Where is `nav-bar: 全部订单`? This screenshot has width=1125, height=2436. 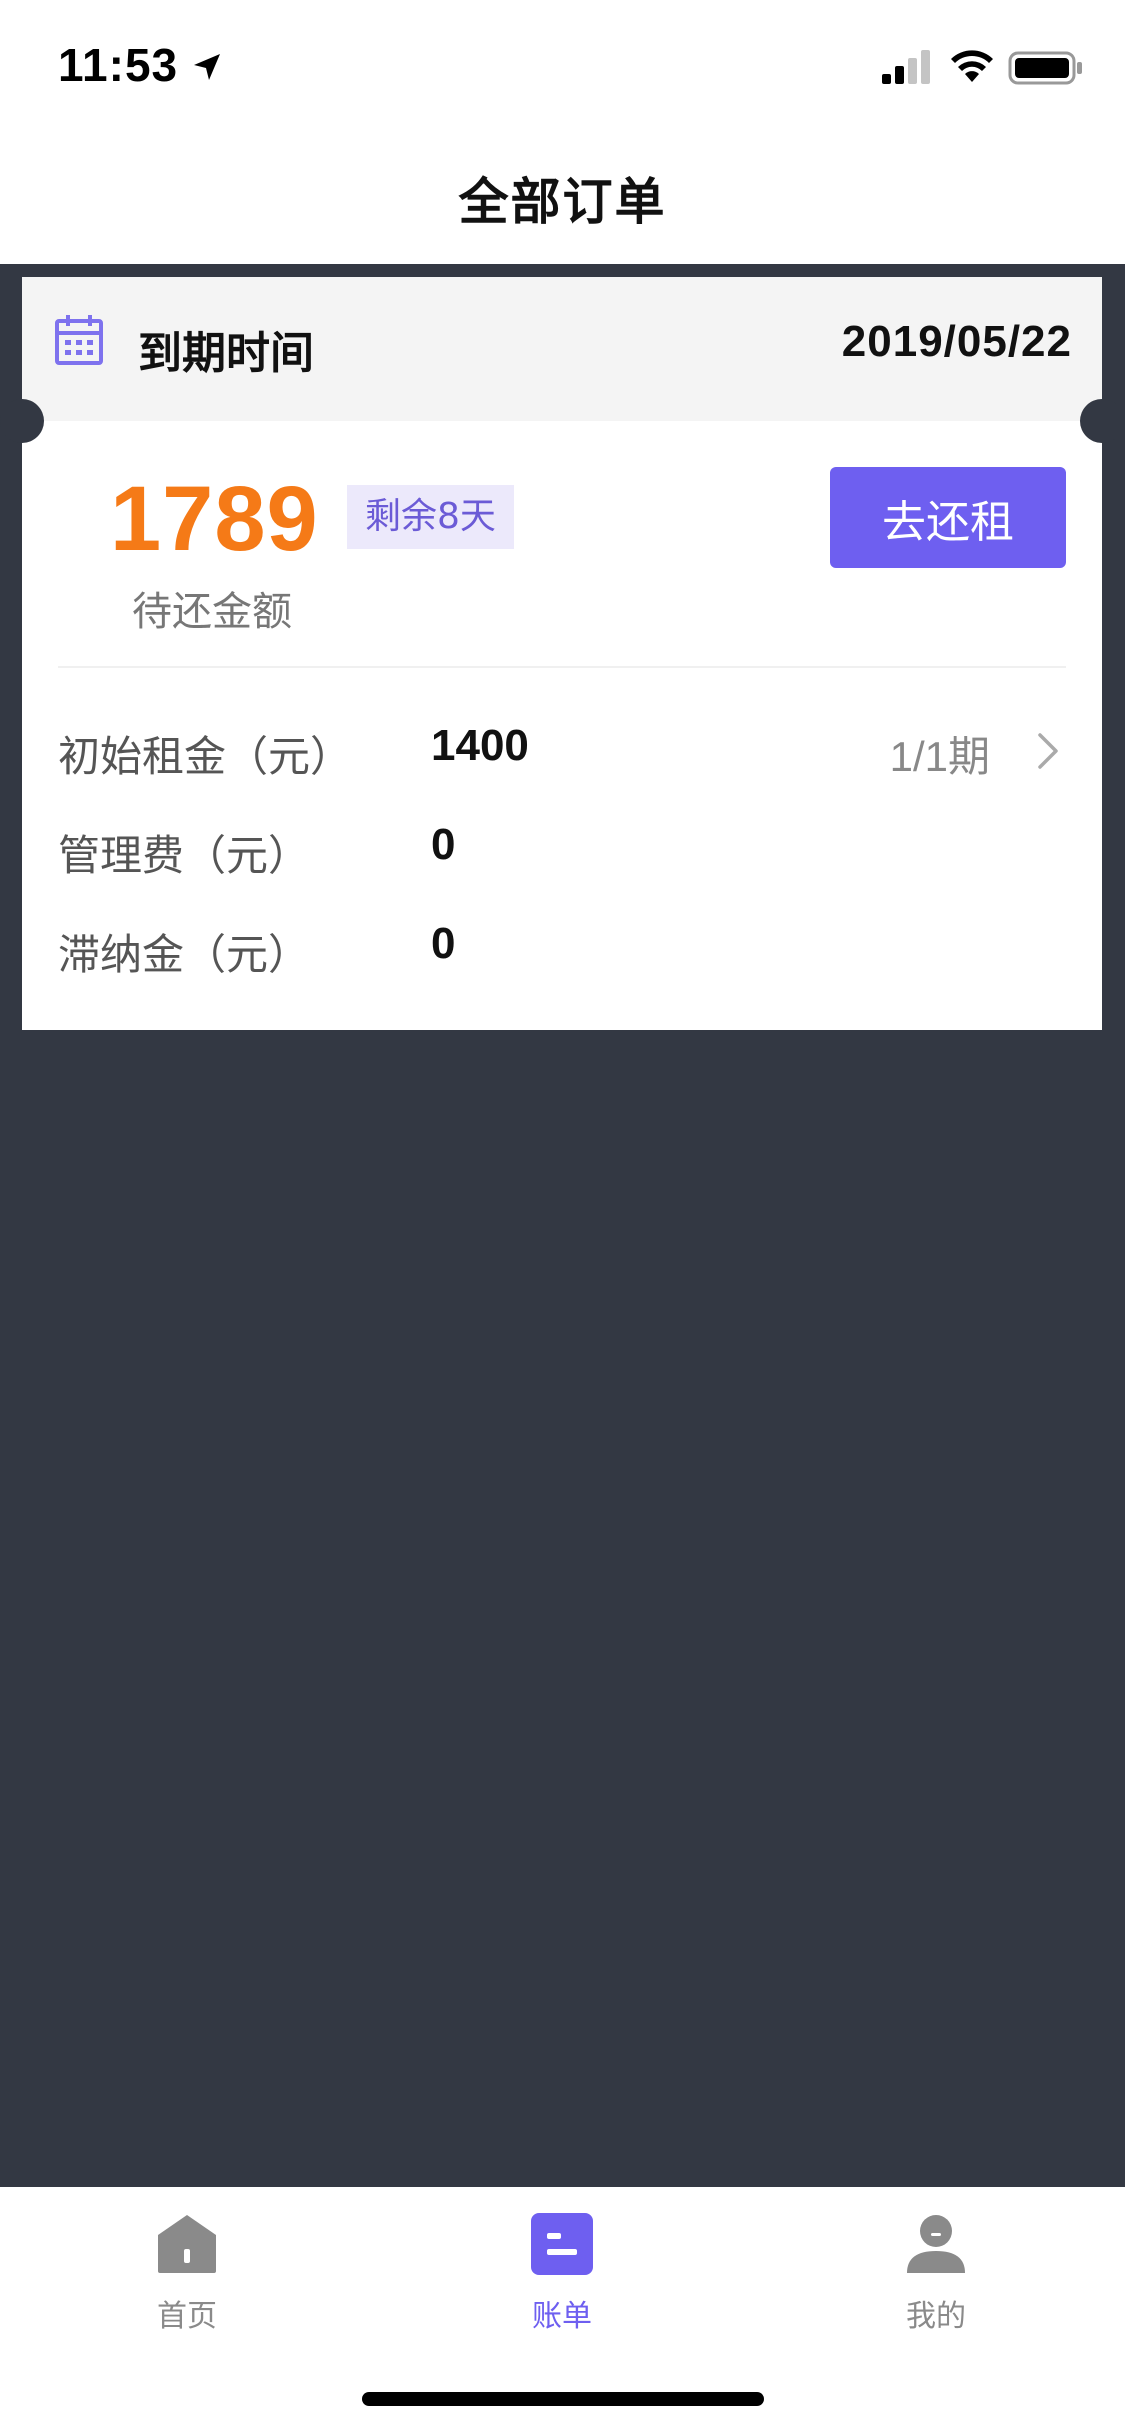 nav-bar: 全部订单 is located at coordinates (562, 198).